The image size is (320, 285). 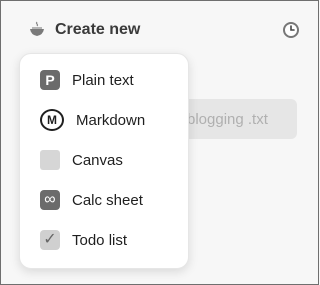 I want to click on menu-item-todo-list: ✓ Todo list, so click(x=104, y=240).